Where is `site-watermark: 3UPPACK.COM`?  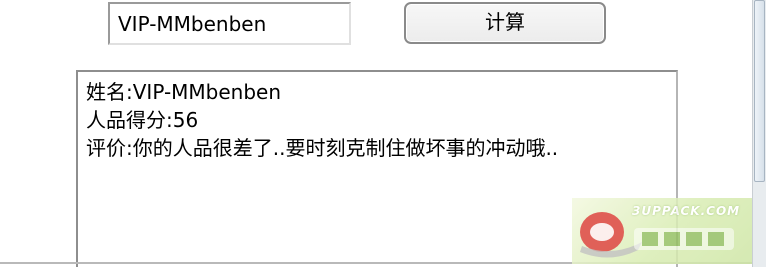
site-watermark: 3UPPACK.COM is located at coordinates (662, 231).